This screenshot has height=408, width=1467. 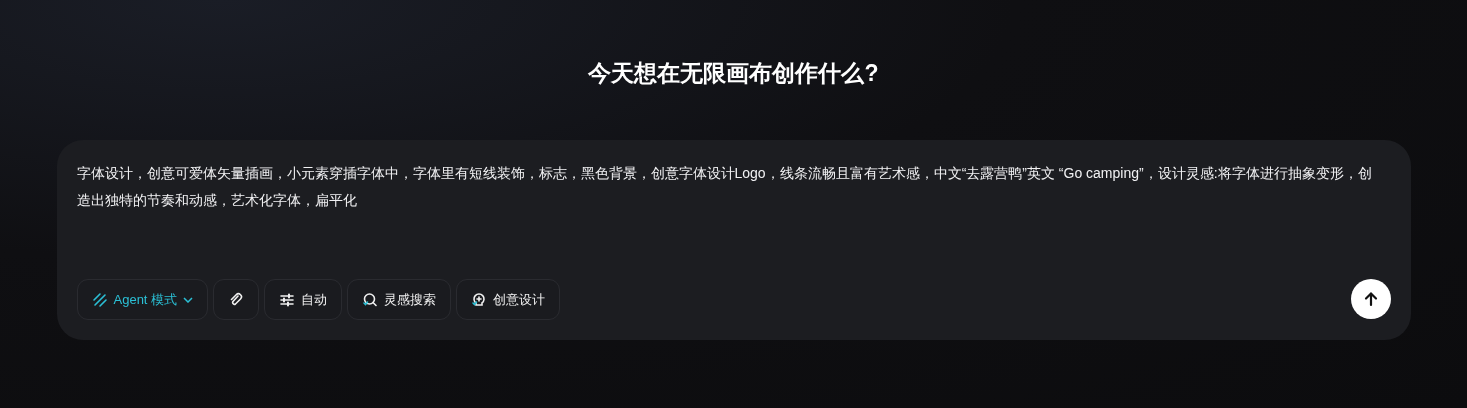 What do you see at coordinates (99, 299) in the screenshot?
I see `slashes-icon` at bounding box center [99, 299].